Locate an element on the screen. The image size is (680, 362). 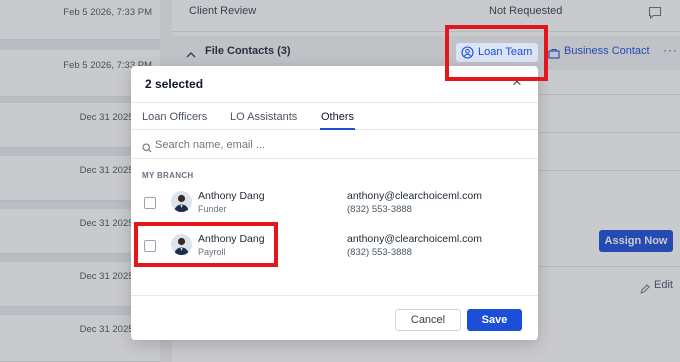
modal-title: 2 selected is located at coordinates (174, 84).